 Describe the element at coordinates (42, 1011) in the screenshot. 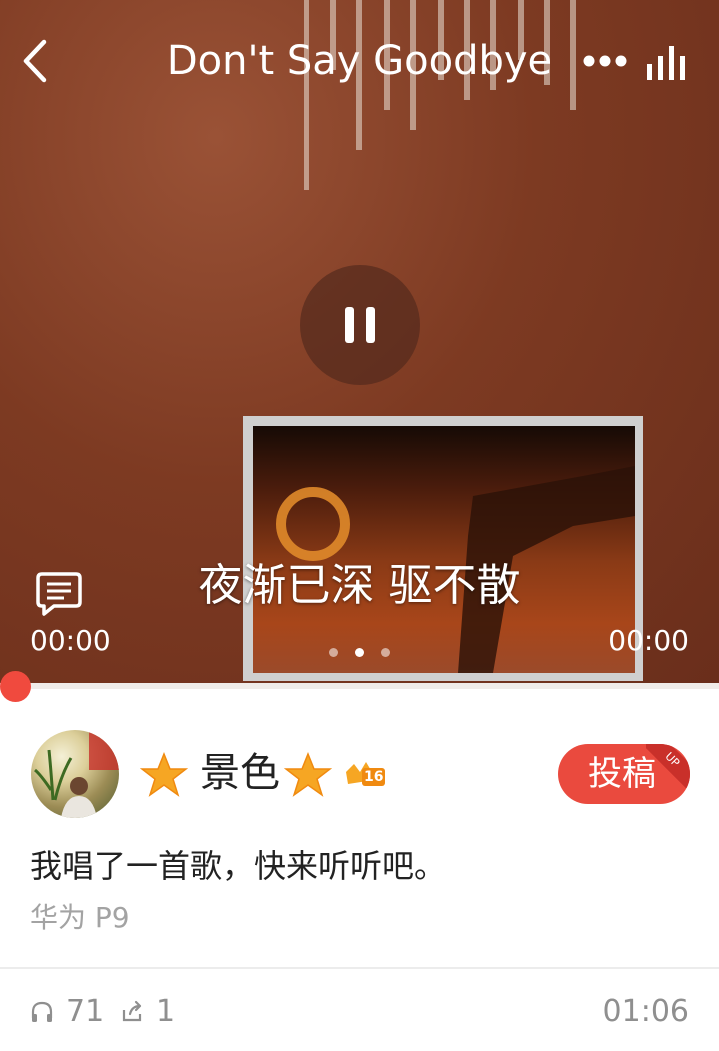

I see `headphones-icon` at that location.